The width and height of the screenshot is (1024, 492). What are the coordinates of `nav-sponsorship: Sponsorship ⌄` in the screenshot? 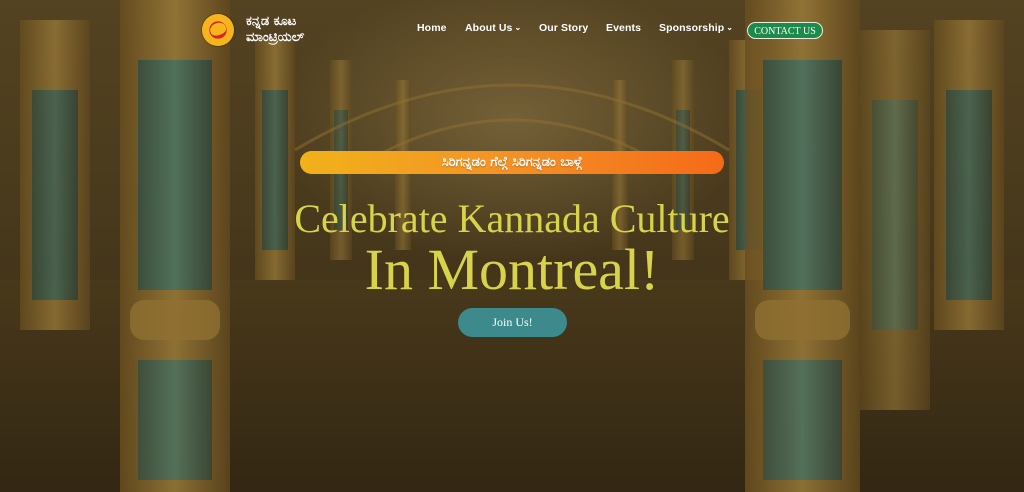 It's located at (696, 28).